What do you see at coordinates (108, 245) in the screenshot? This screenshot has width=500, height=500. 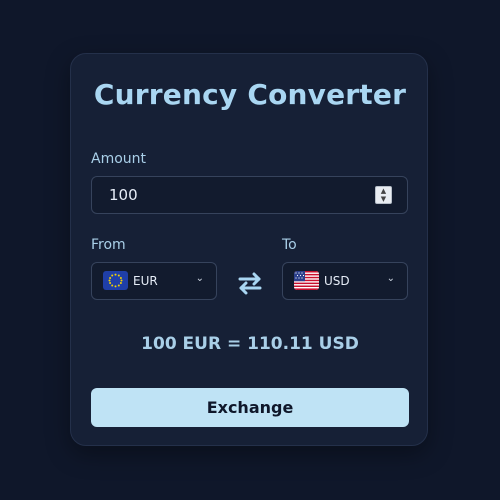 I see `from-label: From` at bounding box center [108, 245].